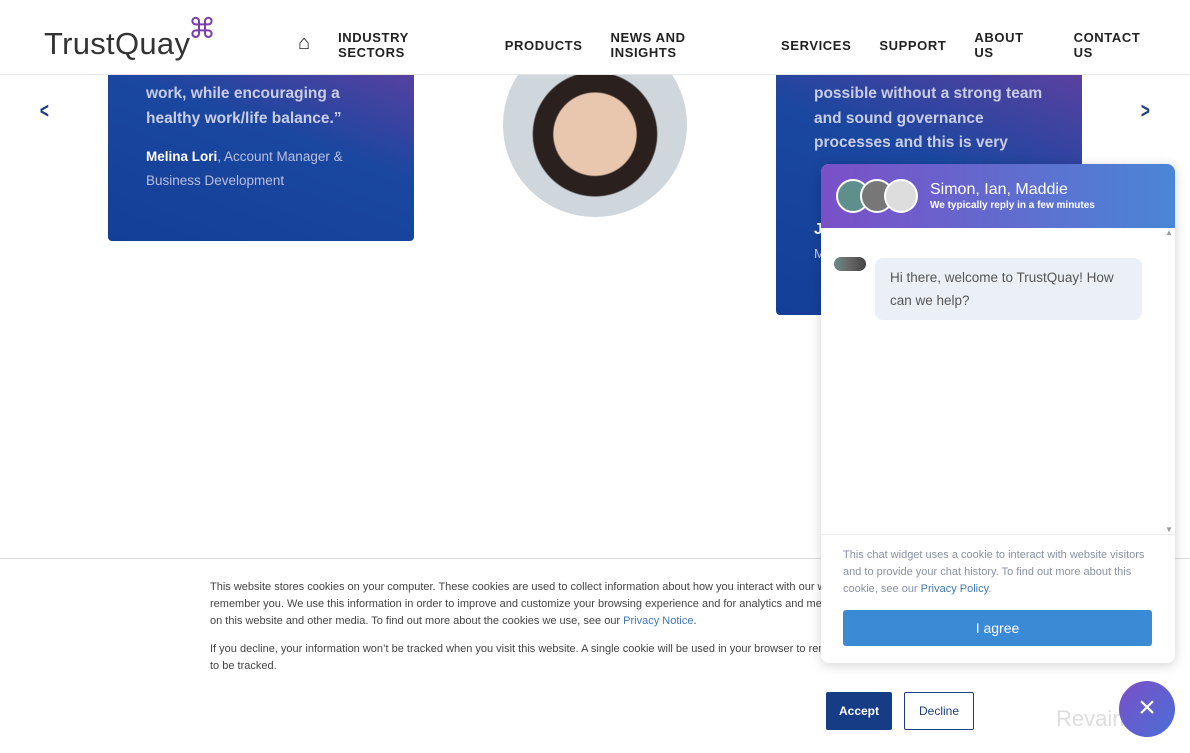 Image resolution: width=1190 pixels, height=753 pixels. Describe the element at coordinates (682, 45) in the screenshot. I see `nav-news-and-insights: NEWS AND INSIGHTS` at that location.